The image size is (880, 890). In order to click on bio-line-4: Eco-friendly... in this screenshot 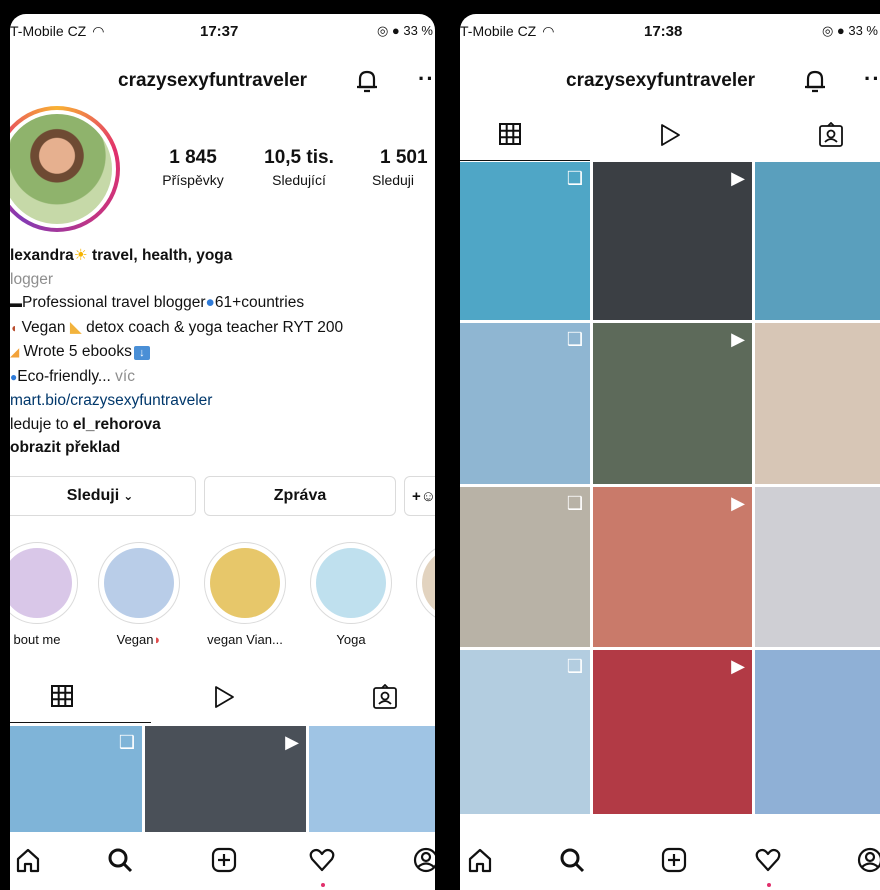, I will do `click(64, 376)`.